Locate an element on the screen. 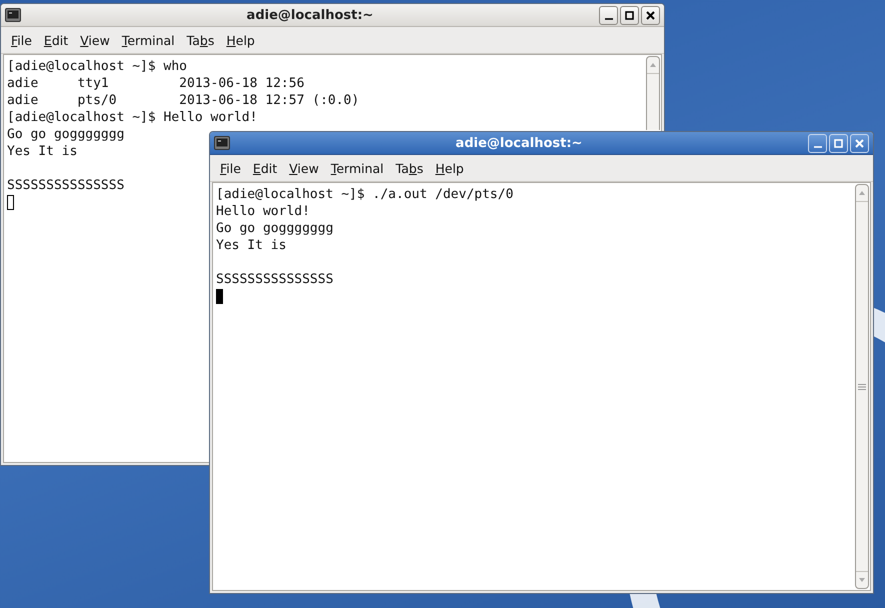 Image resolution: width=885 pixels, height=608 pixels. scrollbar is located at coordinates (653, 93).